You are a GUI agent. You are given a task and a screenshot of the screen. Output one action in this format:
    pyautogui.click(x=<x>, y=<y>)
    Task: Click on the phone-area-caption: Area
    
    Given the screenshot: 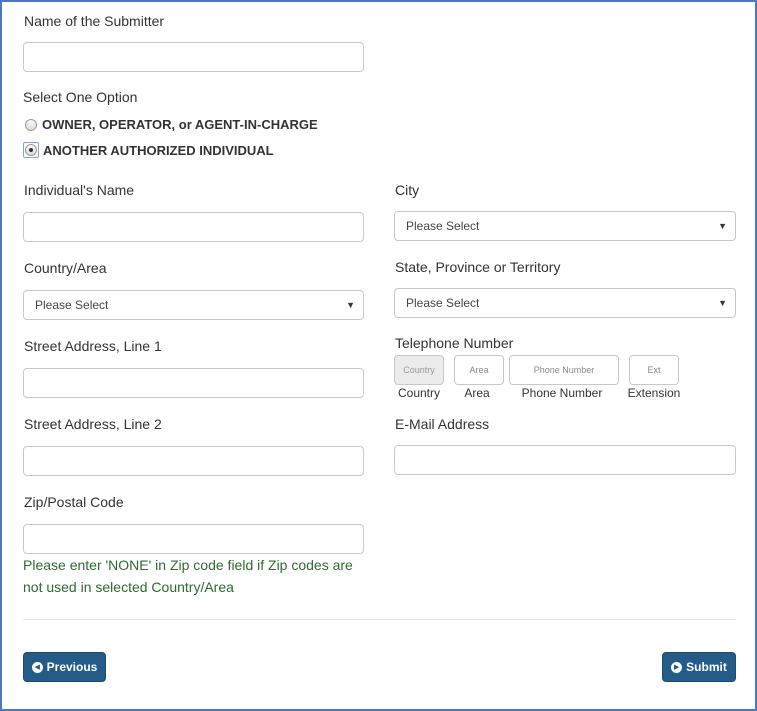 What is the action you would take?
    pyautogui.click(x=477, y=393)
    